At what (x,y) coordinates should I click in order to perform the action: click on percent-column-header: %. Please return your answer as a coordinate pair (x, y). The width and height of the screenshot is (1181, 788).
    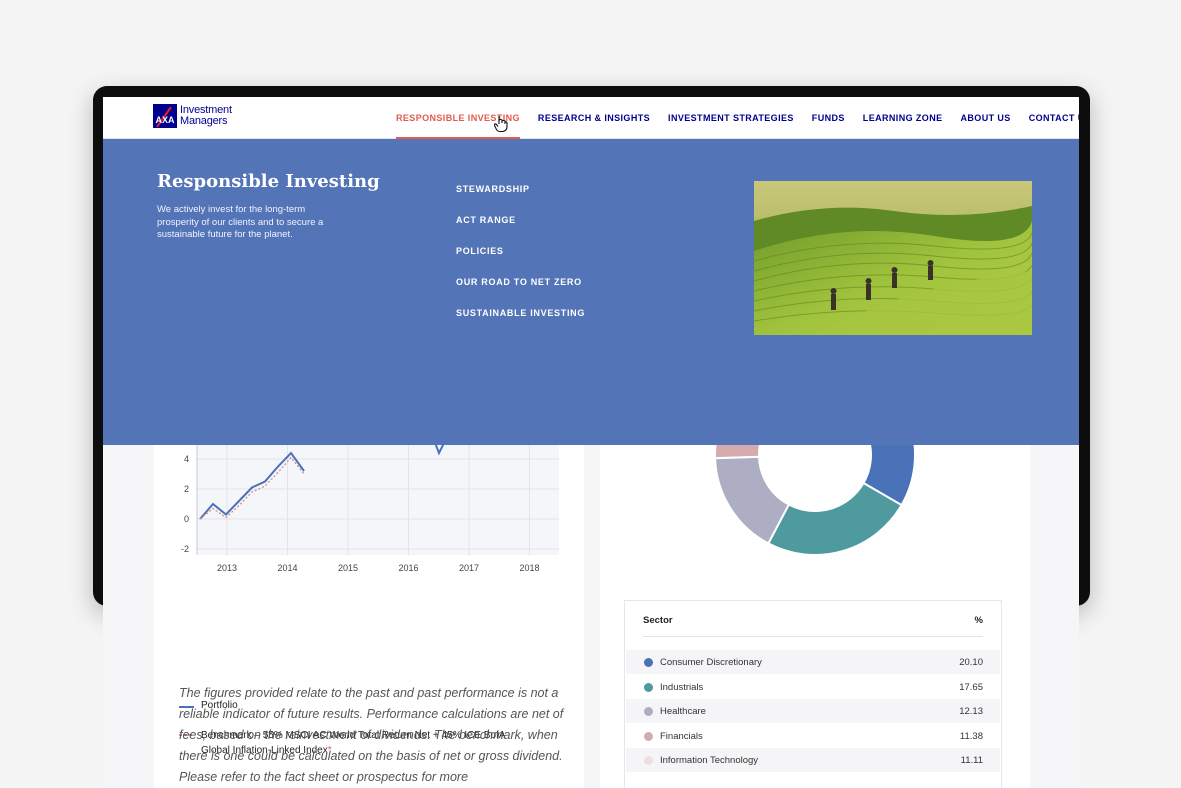
    Looking at the image, I should click on (978, 620).